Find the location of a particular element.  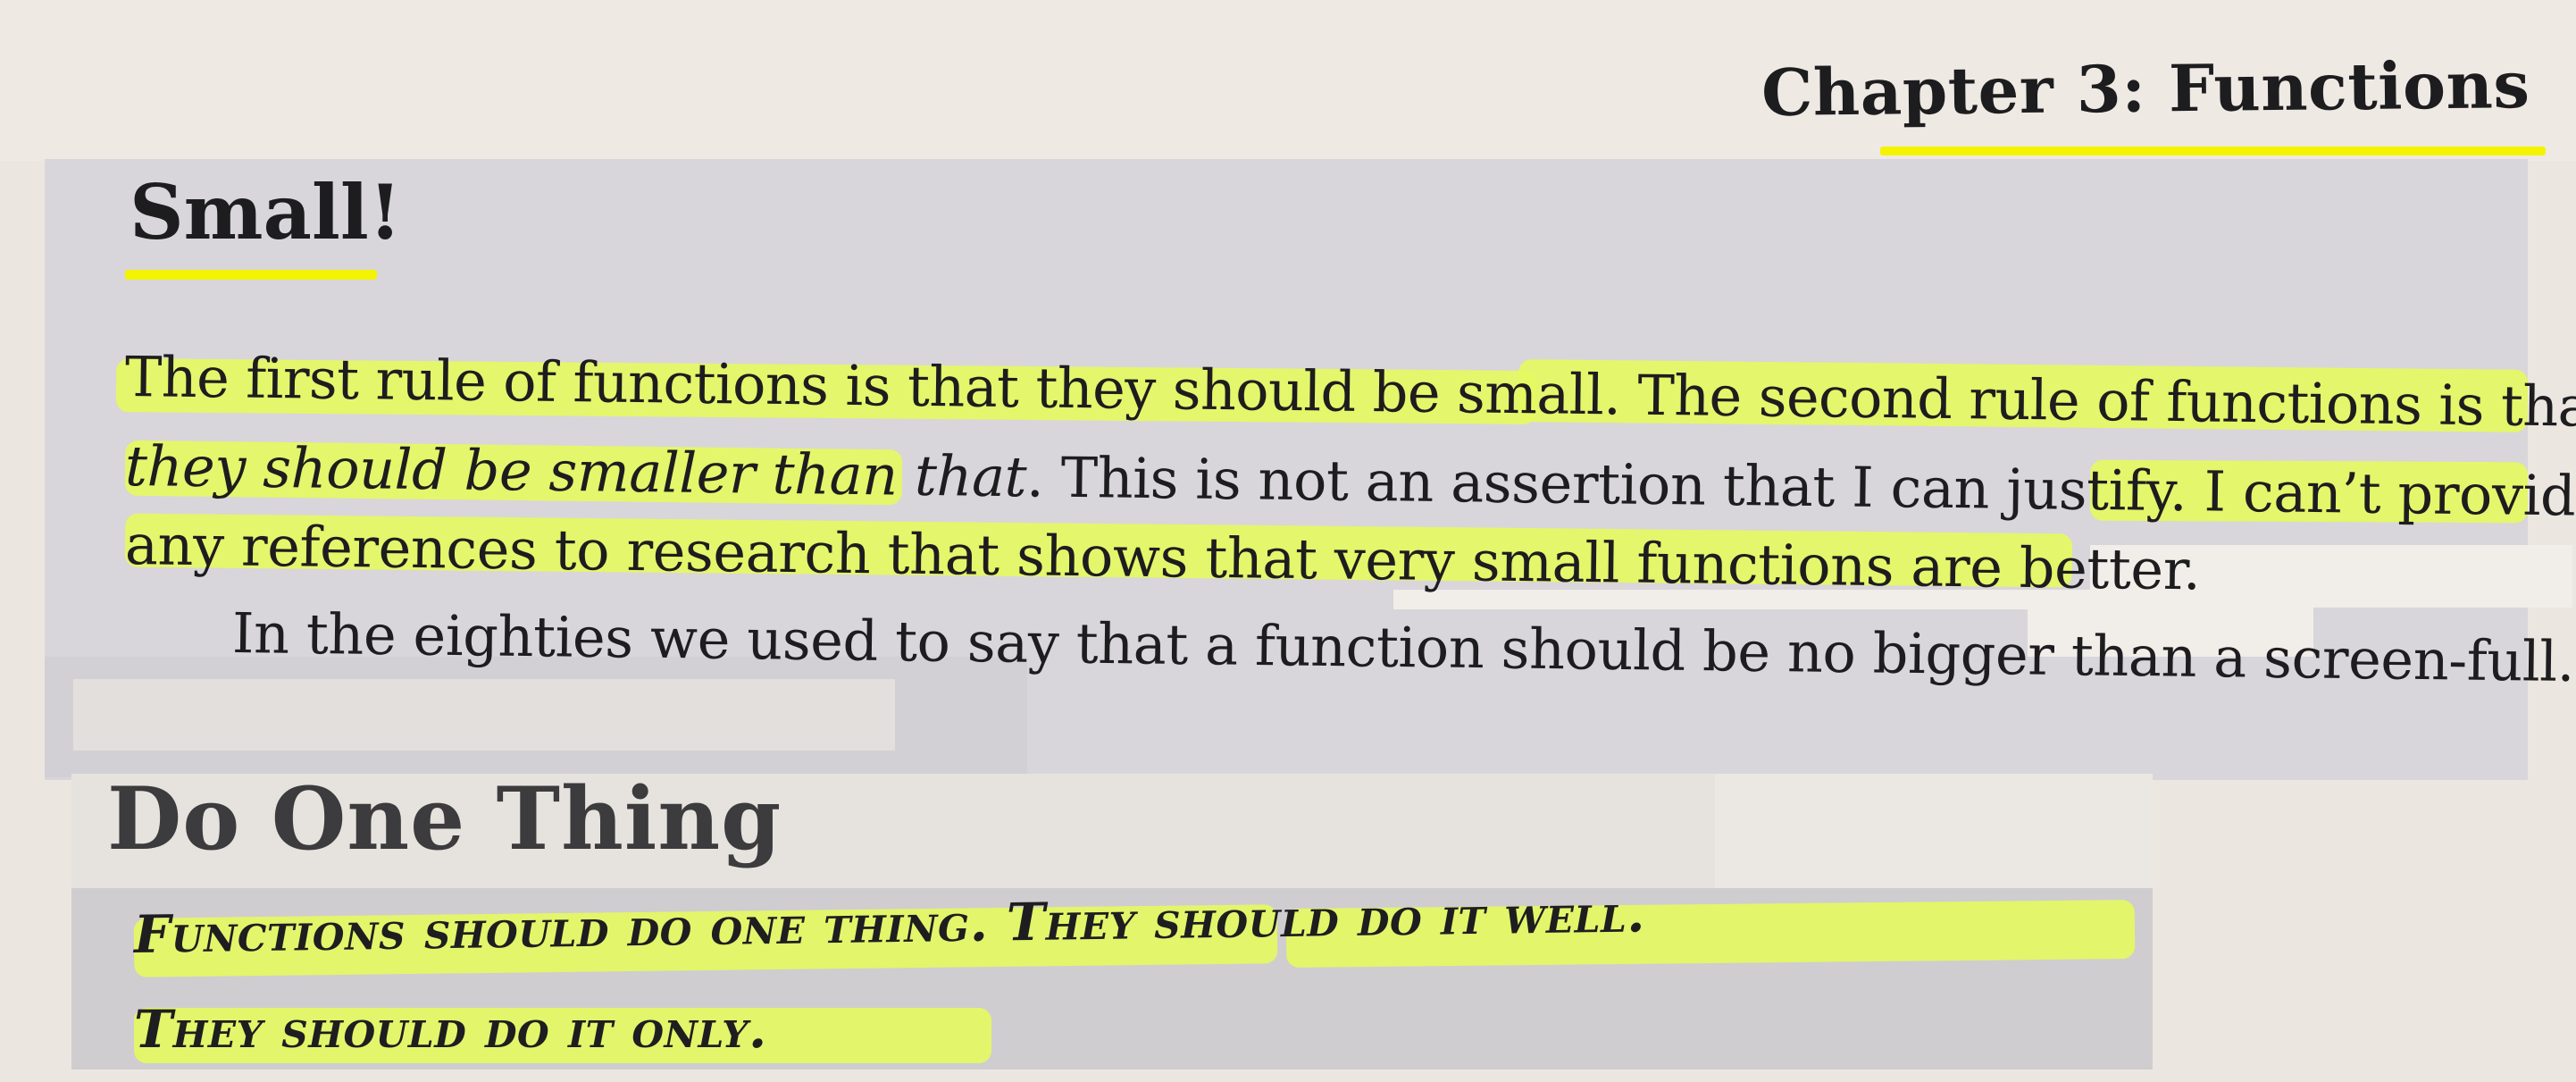

panel-shade-light is located at coordinates (484, 715).